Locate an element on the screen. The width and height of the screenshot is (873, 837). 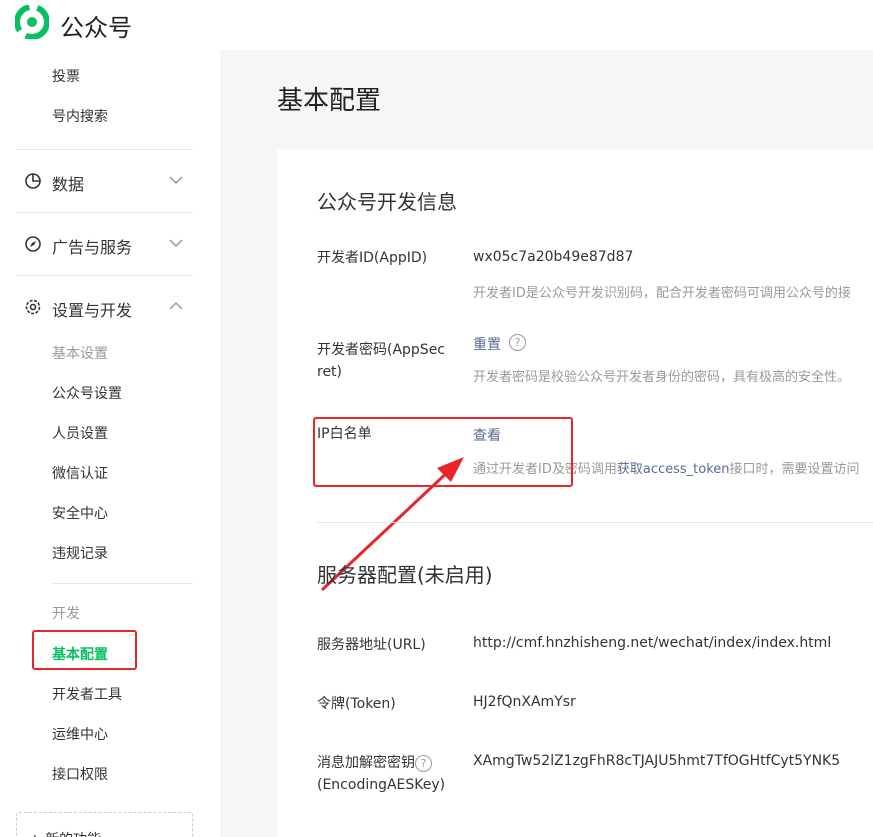
aes-key-label-line1: 消息加解密密钥? is located at coordinates (374, 763).